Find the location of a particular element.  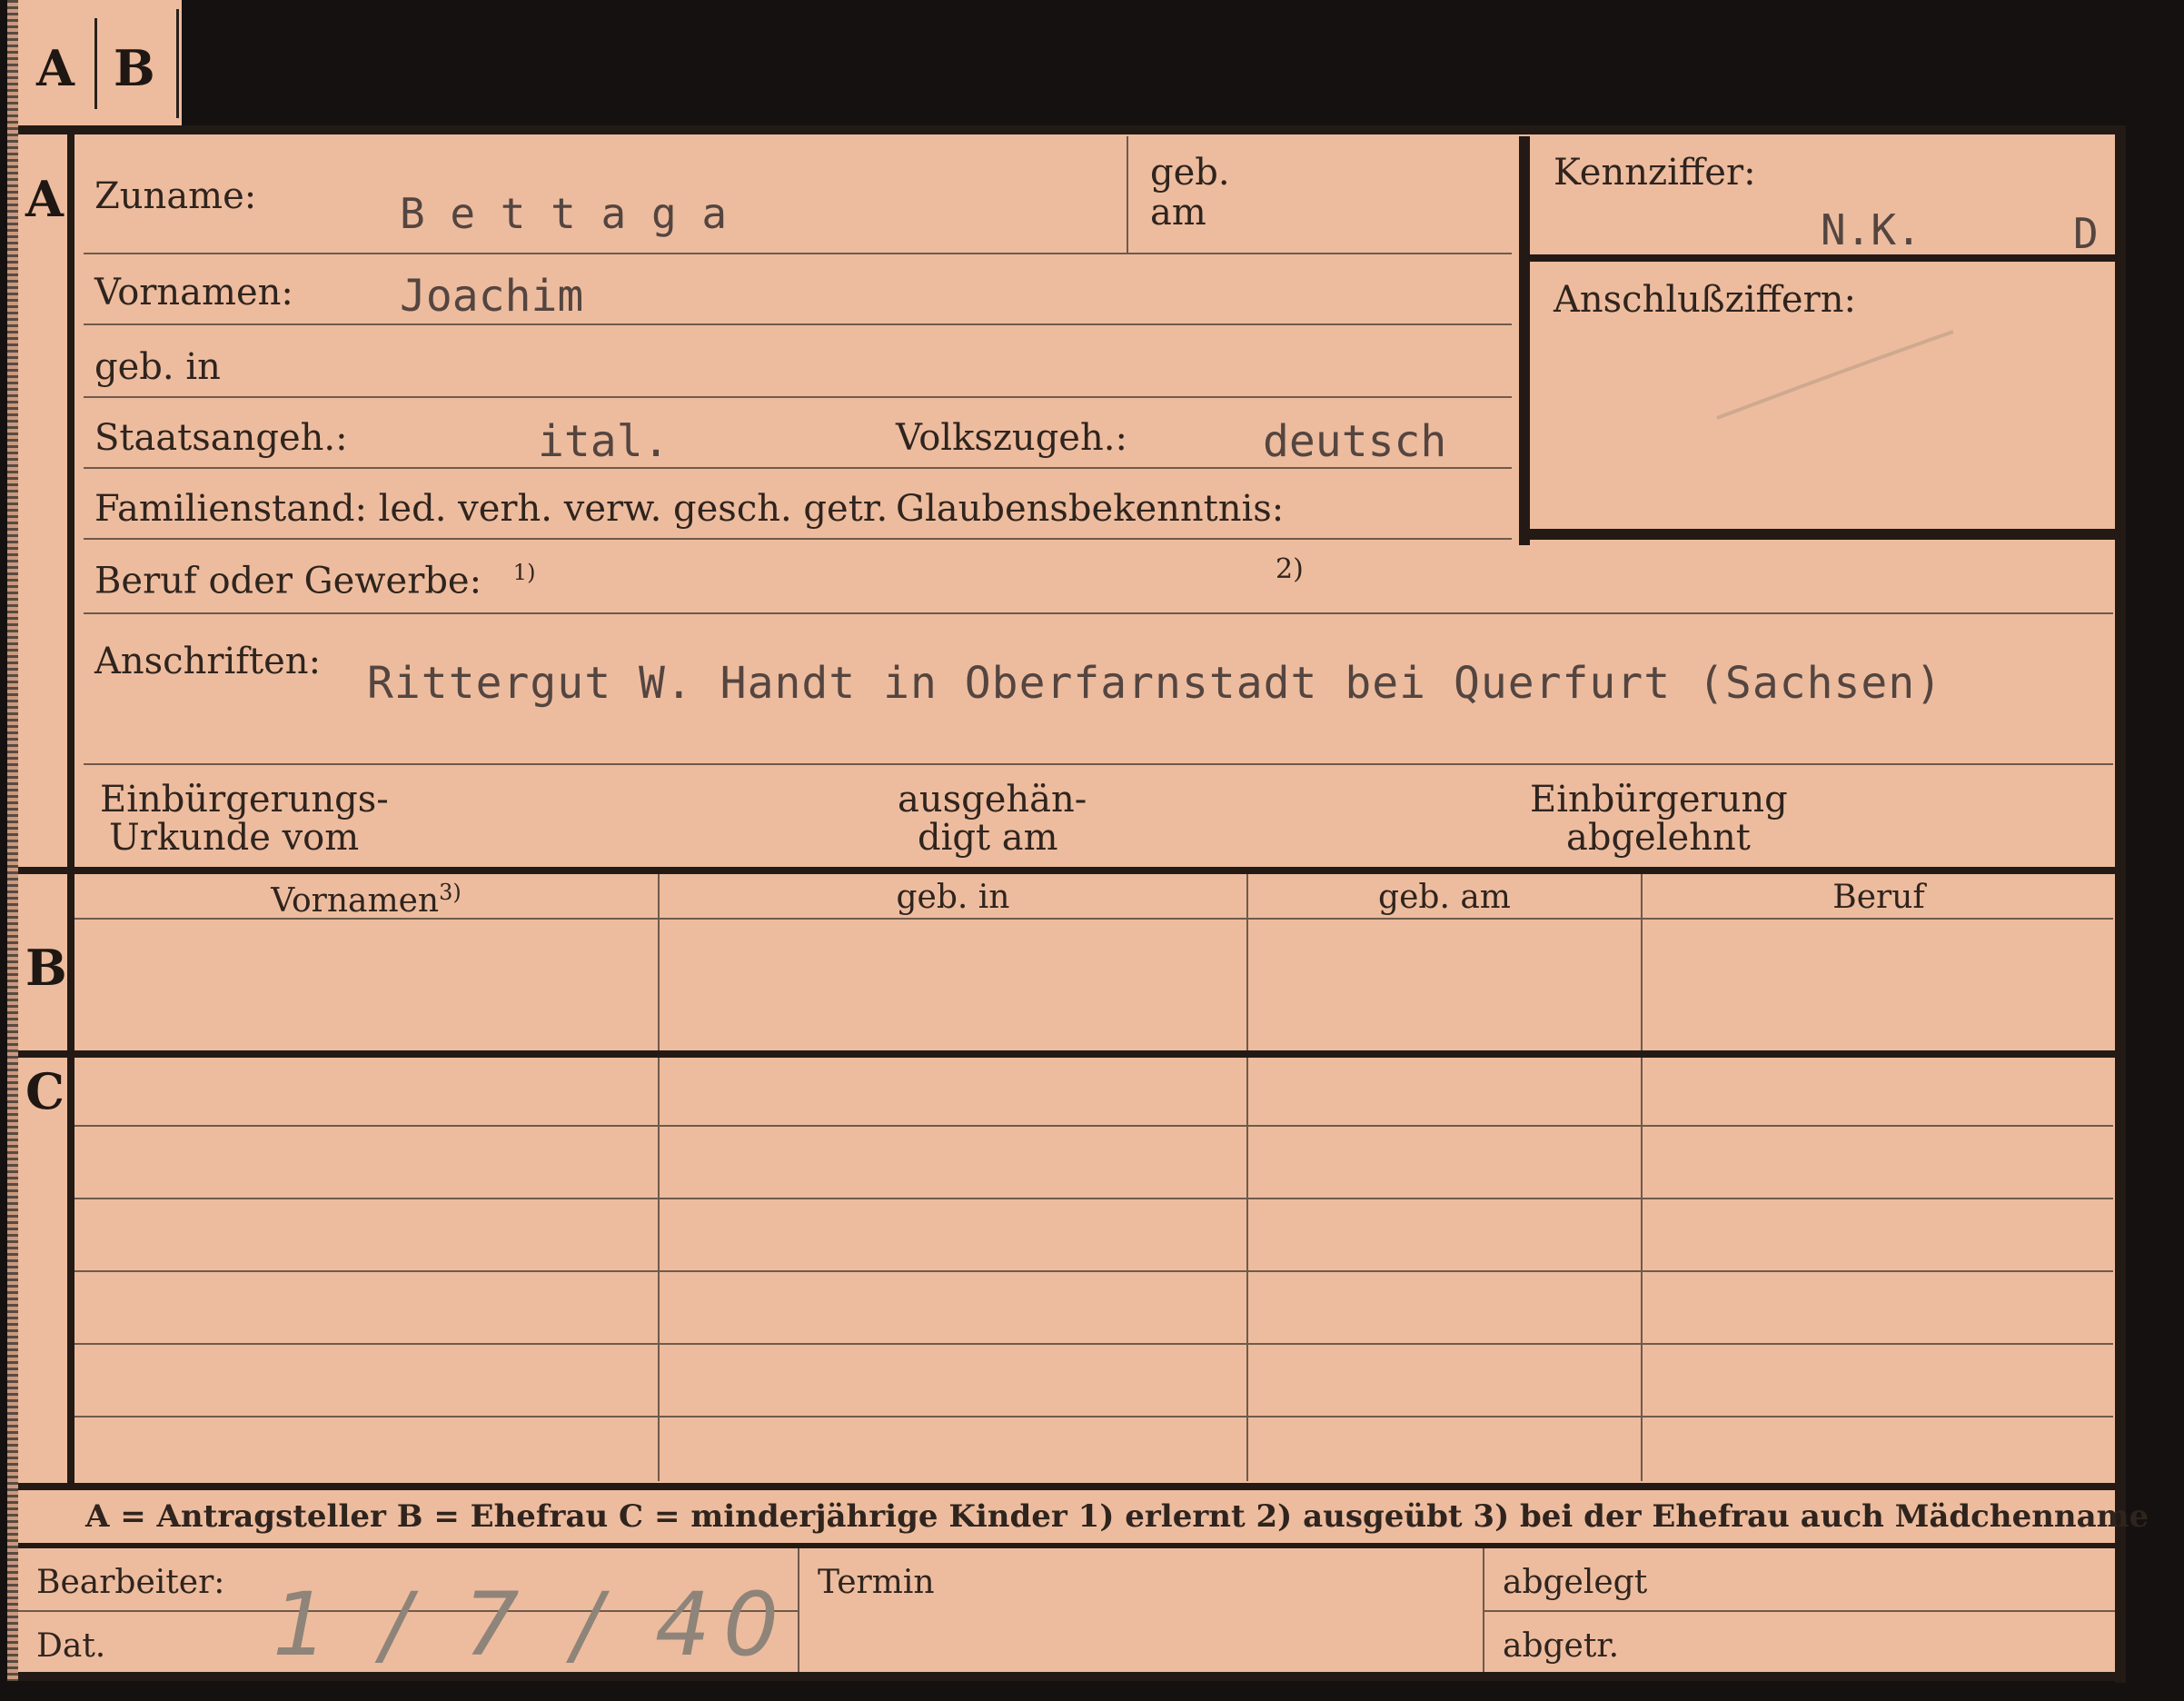

top-border is located at coordinates (1072, 129).